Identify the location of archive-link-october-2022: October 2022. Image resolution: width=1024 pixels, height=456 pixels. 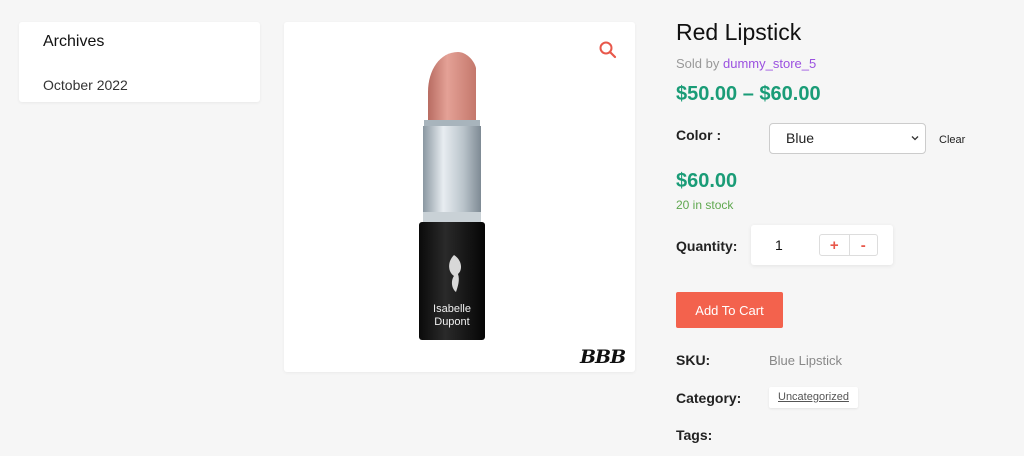
(85, 85).